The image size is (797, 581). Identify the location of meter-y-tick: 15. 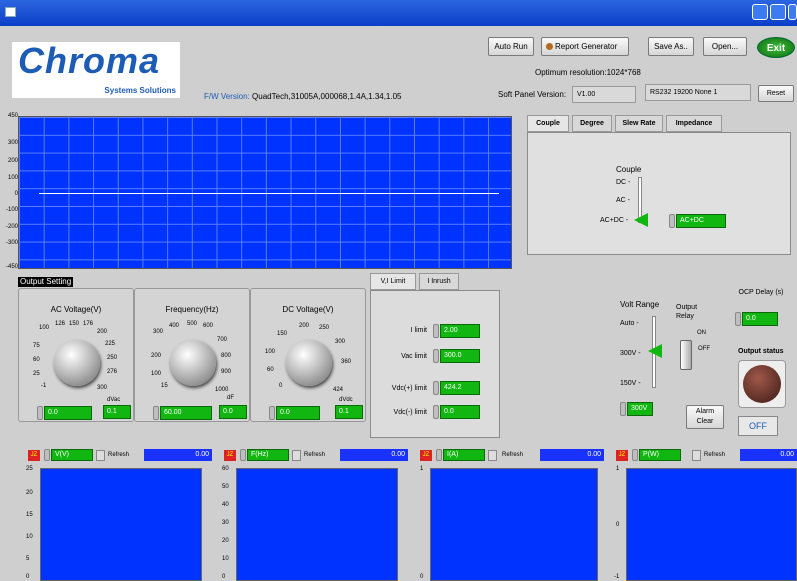
(29, 515).